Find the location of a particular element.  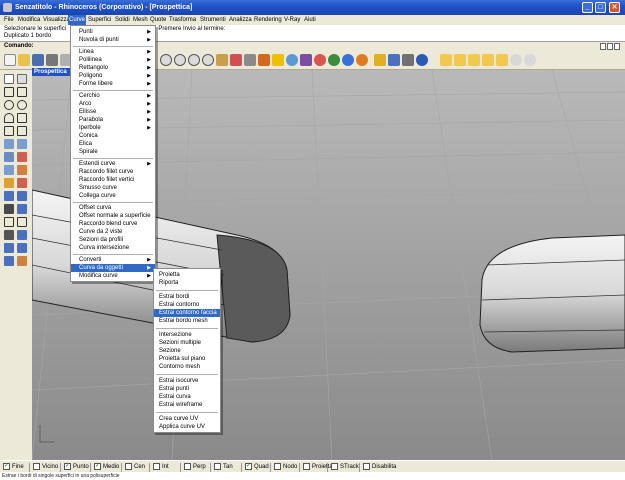

menu-item-raccordo-fillet-vertici: Raccordo fillet vertici is located at coordinates (113, 180).